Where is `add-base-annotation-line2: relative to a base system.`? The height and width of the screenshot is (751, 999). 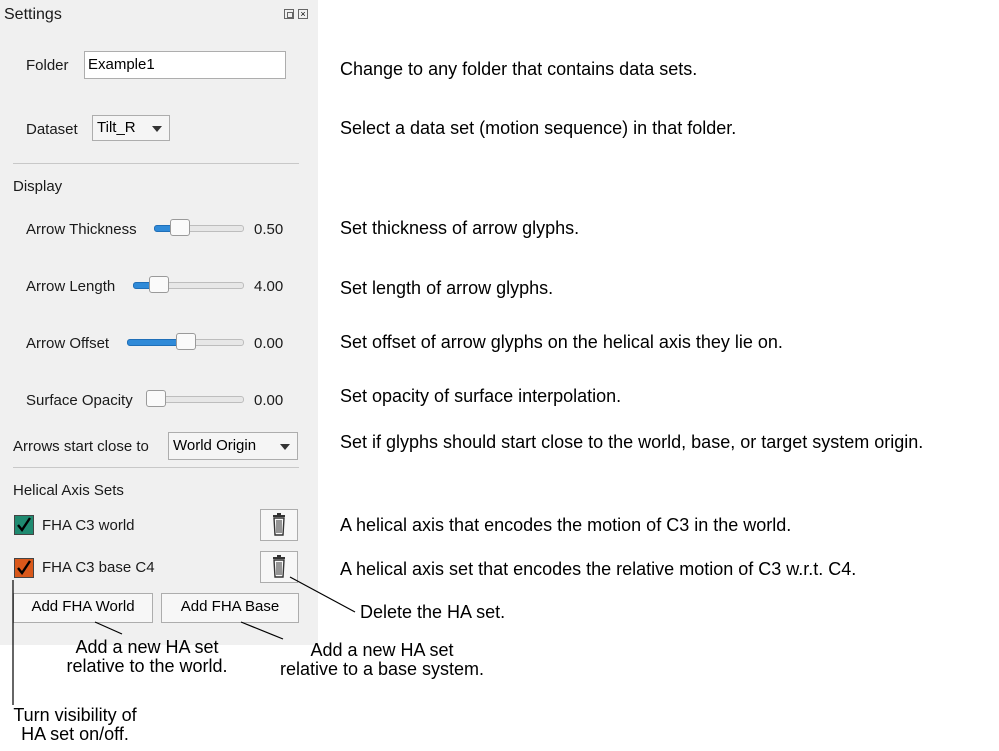 add-base-annotation-line2: relative to a base system. is located at coordinates (382, 669).